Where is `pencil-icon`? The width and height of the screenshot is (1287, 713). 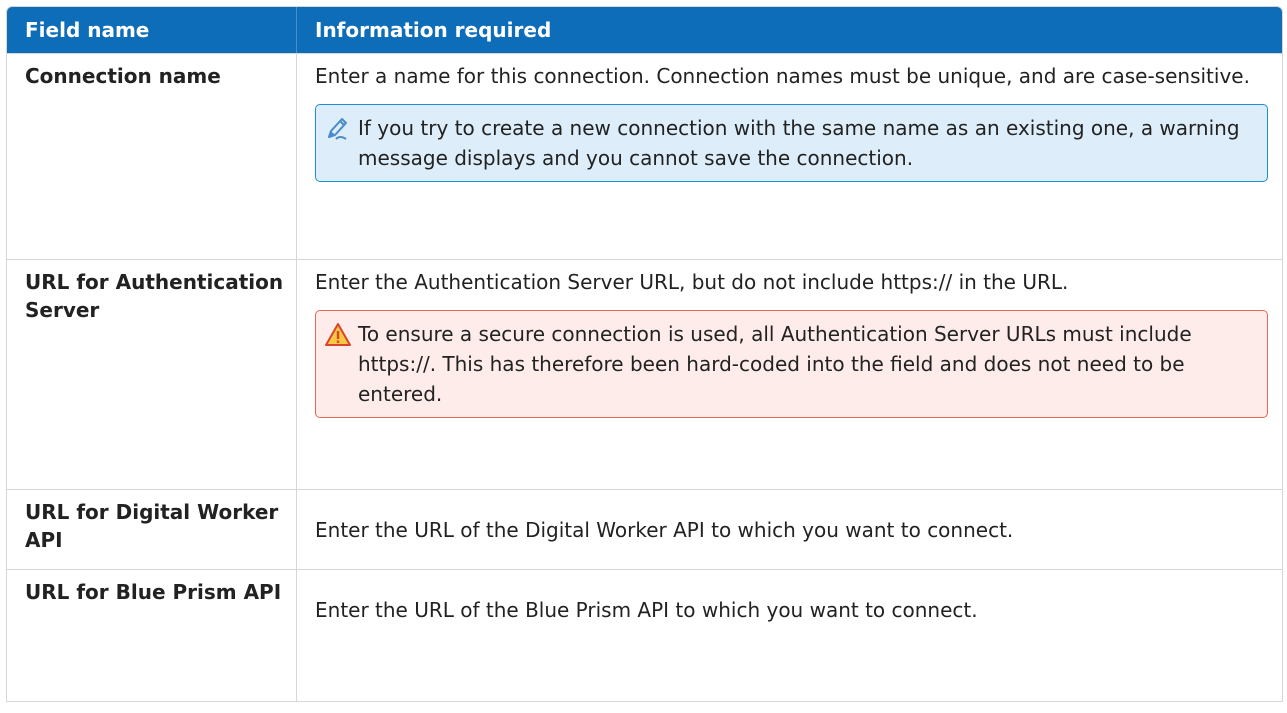
pencil-icon is located at coordinates (338, 144).